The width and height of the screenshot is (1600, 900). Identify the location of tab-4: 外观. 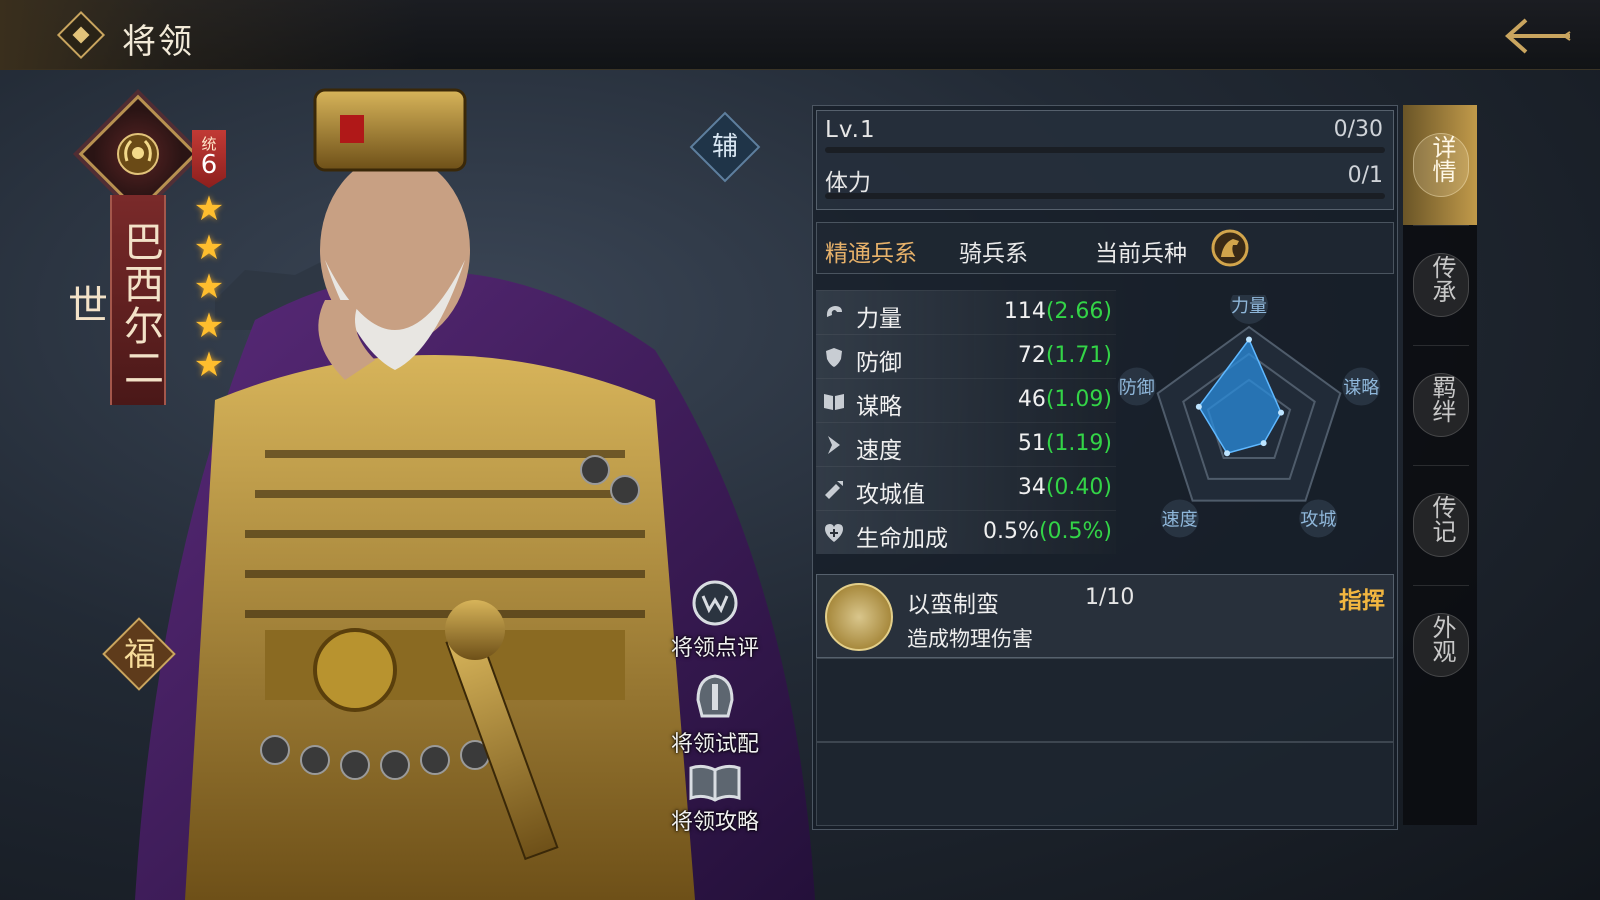
(1440, 645).